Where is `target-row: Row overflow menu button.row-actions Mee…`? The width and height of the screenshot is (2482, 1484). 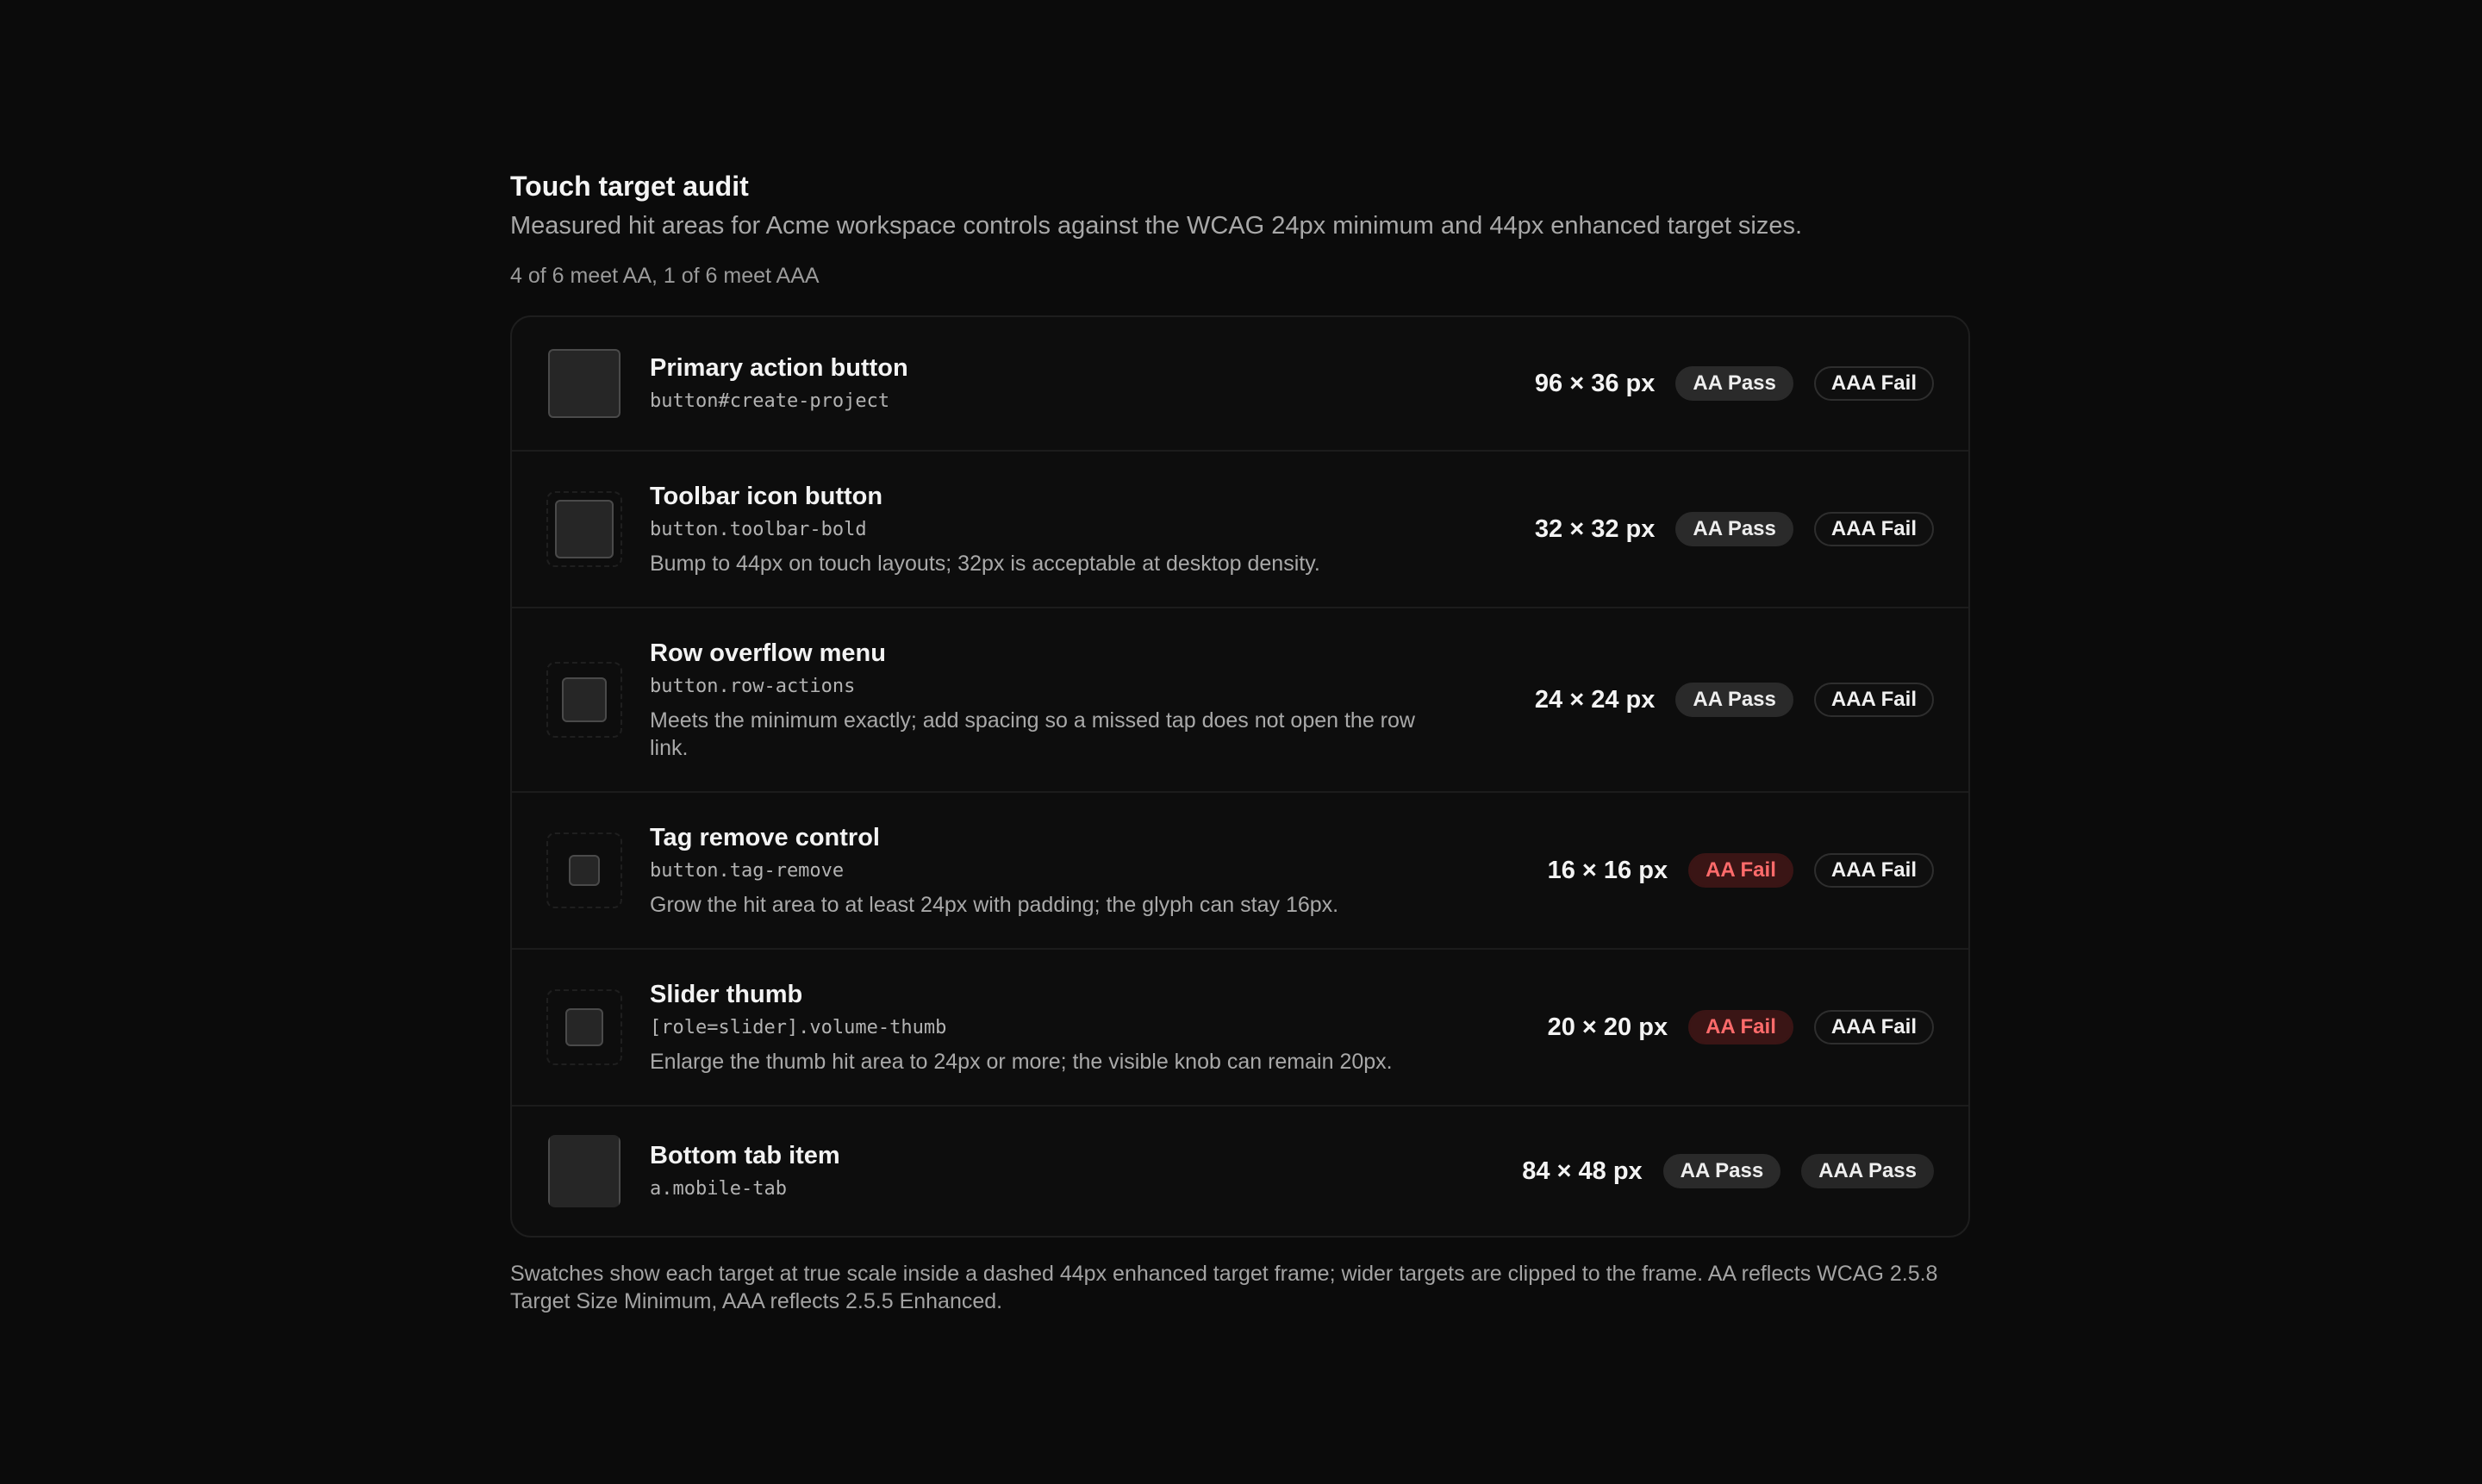
target-row: Row overflow menu button.row-actions Mee… is located at coordinates (1240, 699).